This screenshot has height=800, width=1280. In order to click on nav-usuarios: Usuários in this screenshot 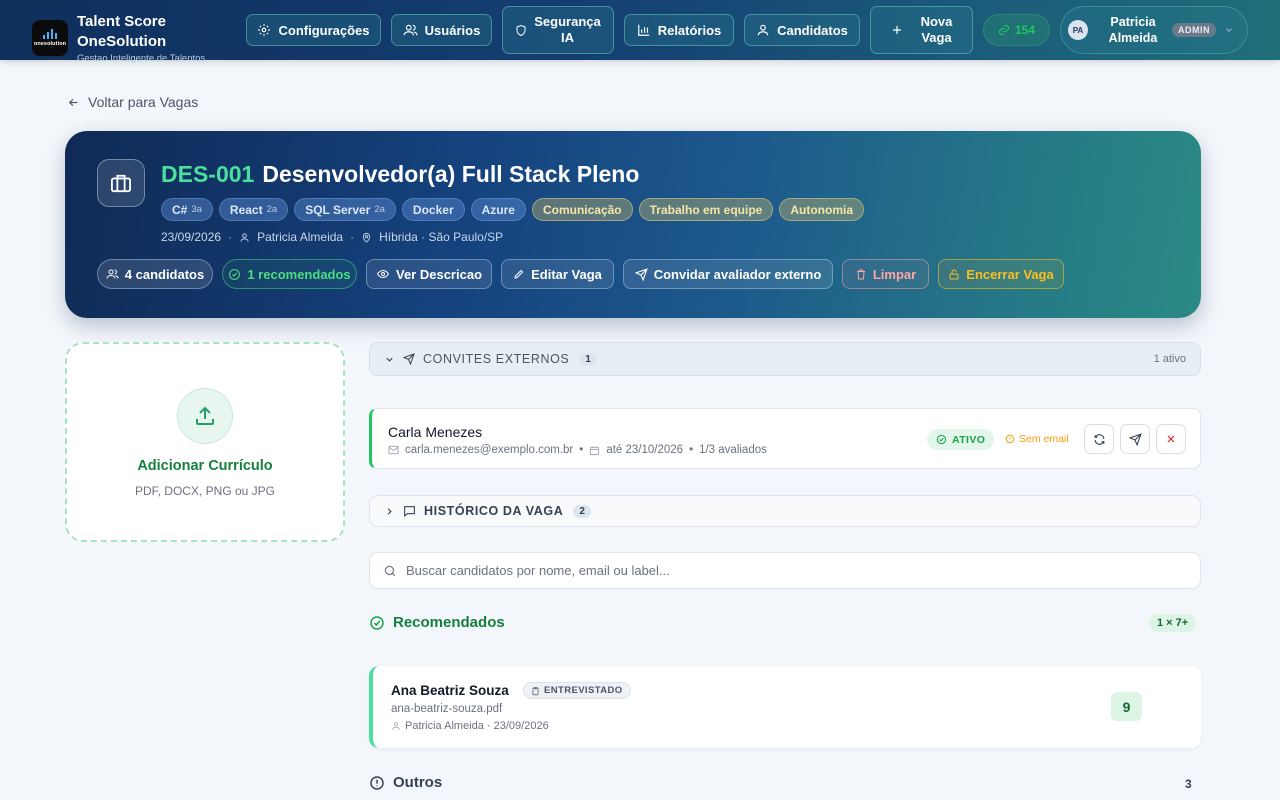, I will do `click(441, 30)`.